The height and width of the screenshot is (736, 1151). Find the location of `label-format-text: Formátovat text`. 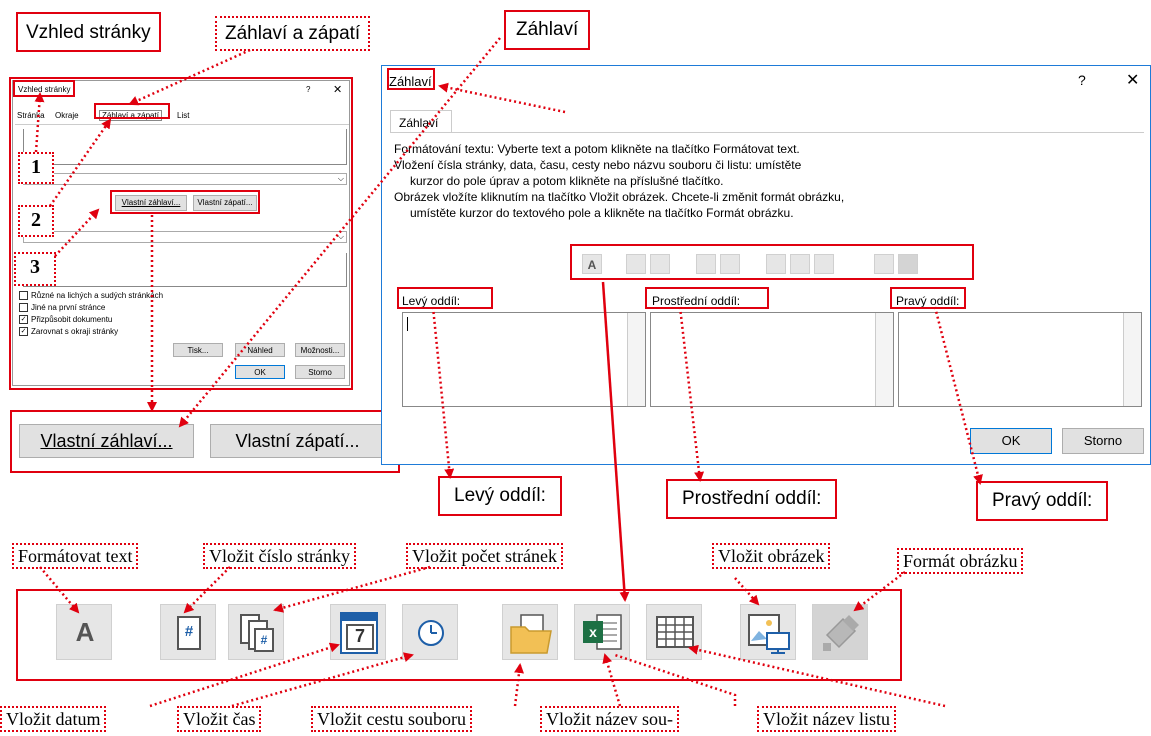

label-format-text: Formátovat text is located at coordinates (75, 556).